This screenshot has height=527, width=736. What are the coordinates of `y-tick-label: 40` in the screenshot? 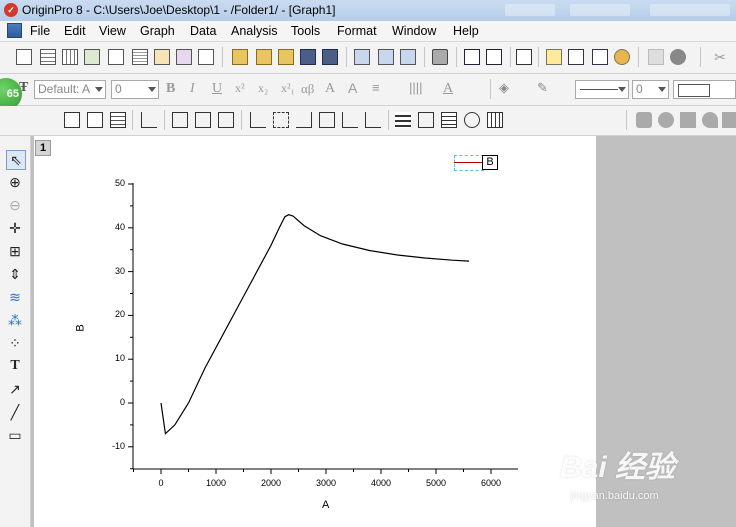 It's located at (119, 226).